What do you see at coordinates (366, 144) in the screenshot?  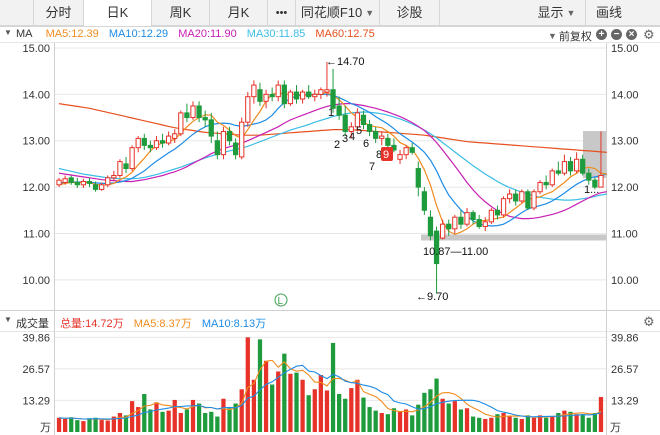 I see `seq-label: 6` at bounding box center [366, 144].